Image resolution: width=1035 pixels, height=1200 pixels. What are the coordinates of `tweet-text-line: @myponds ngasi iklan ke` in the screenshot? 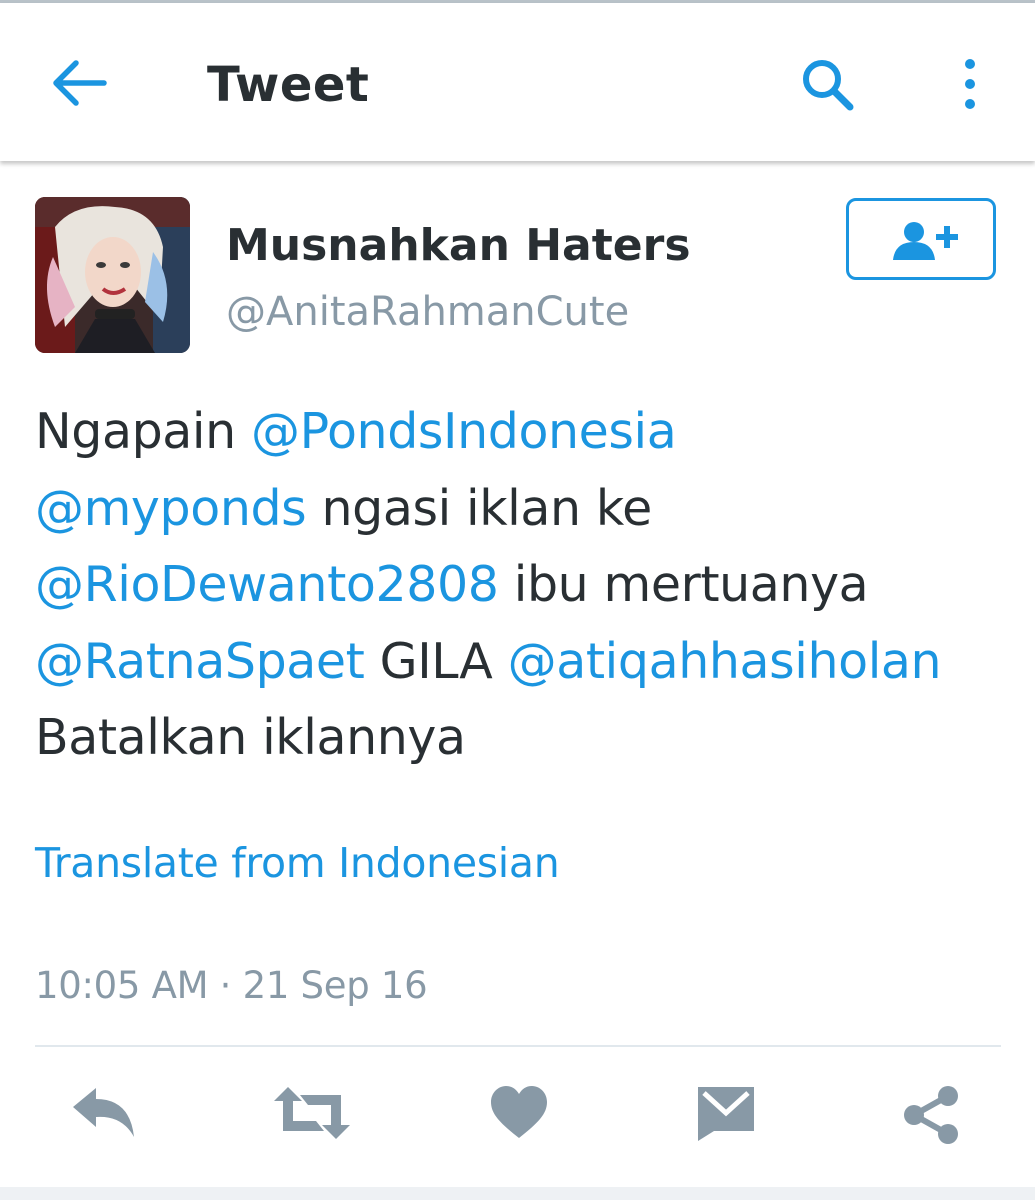 It's located at (530, 509).